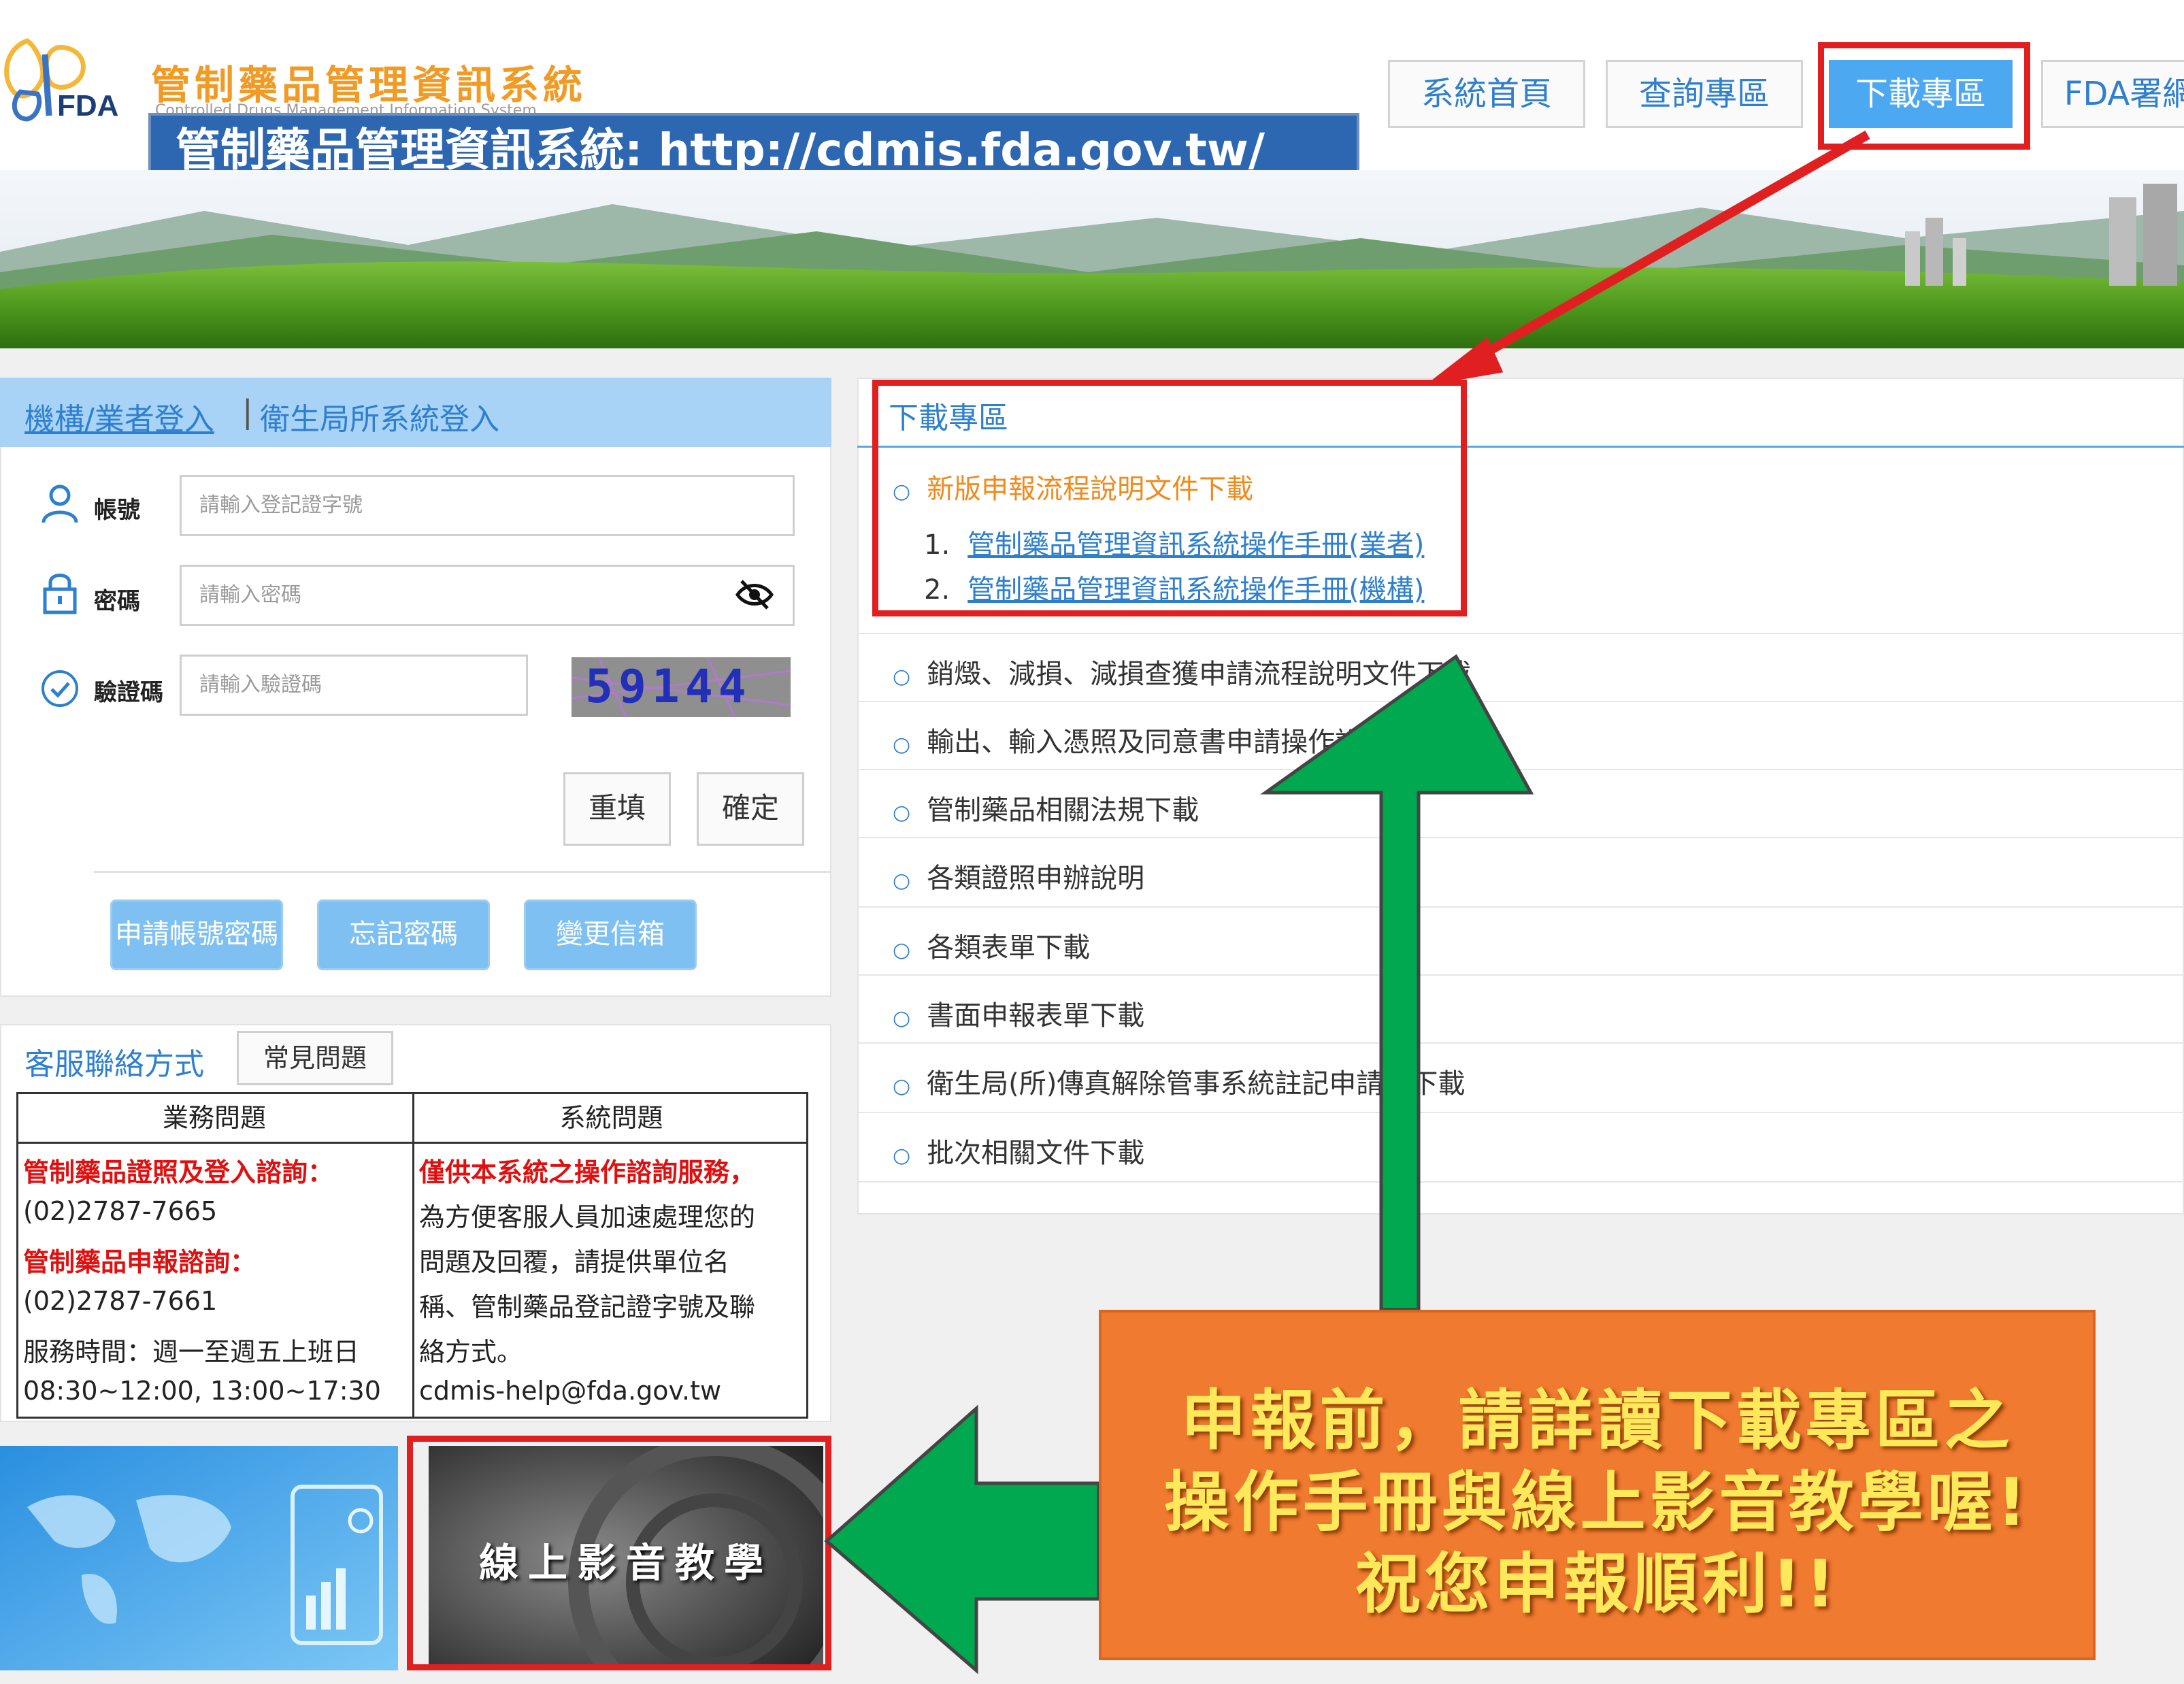  Describe the element at coordinates (1597, 1421) in the screenshot. I see `callout-line: 申報前，請詳讀下載專區之` at that location.